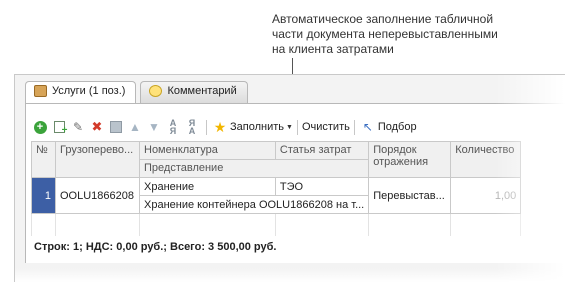 The height and width of the screenshot is (298, 565). I want to click on cell-cost-item: ТЭО, so click(322, 186).